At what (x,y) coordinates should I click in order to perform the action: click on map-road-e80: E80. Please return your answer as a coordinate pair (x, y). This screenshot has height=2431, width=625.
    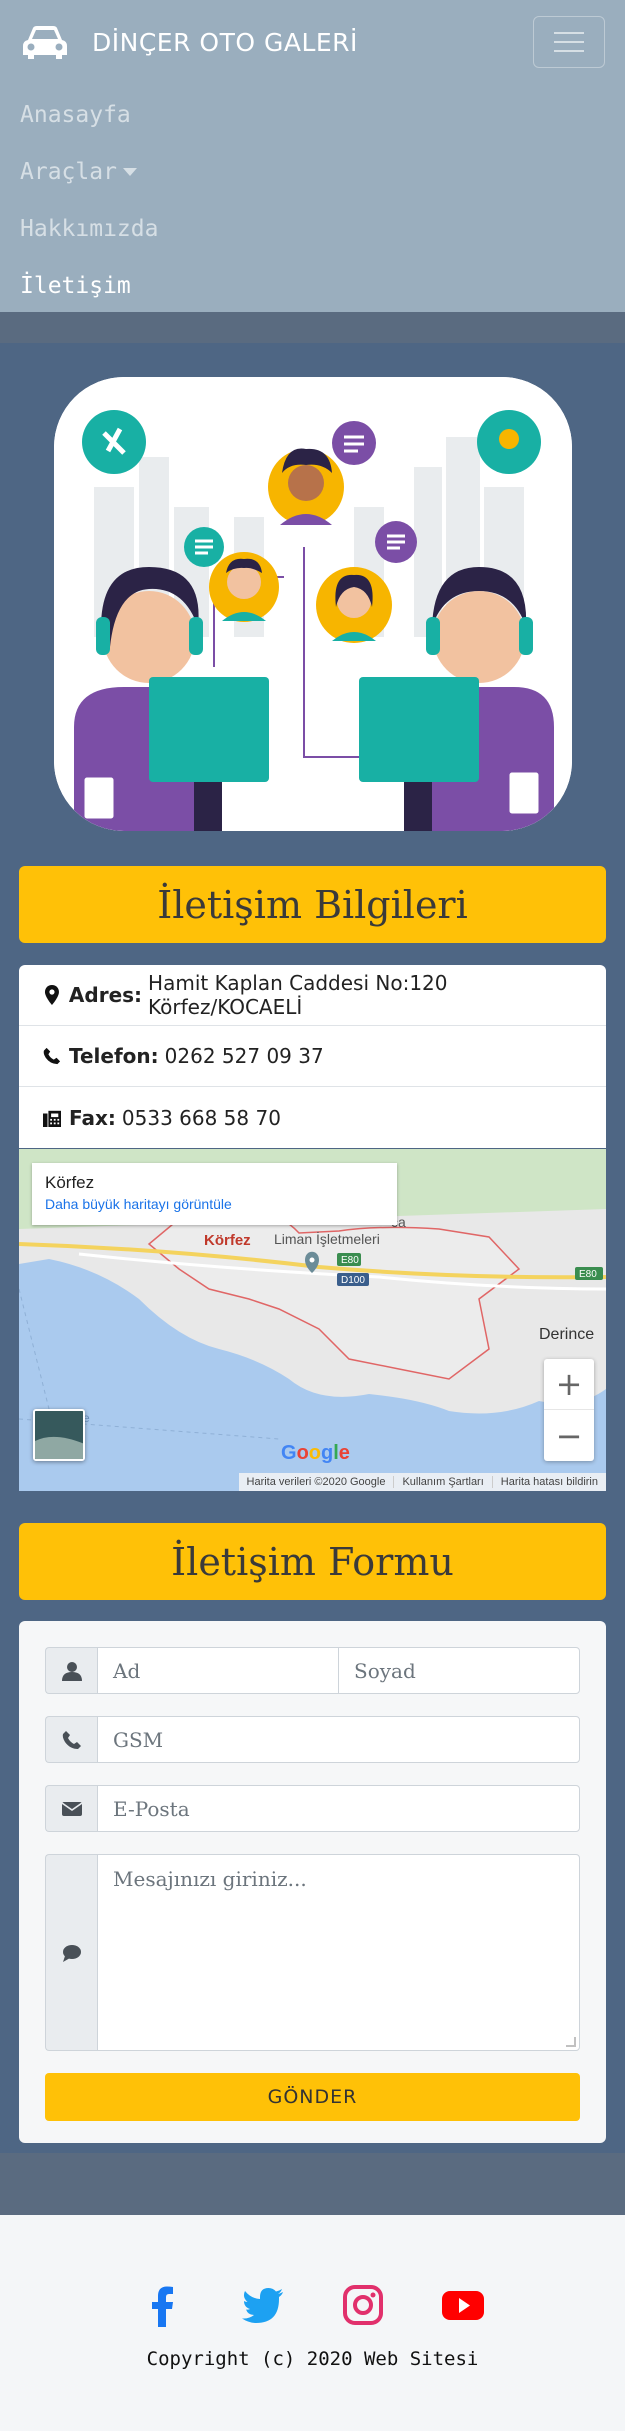
    Looking at the image, I should click on (350, 1260).